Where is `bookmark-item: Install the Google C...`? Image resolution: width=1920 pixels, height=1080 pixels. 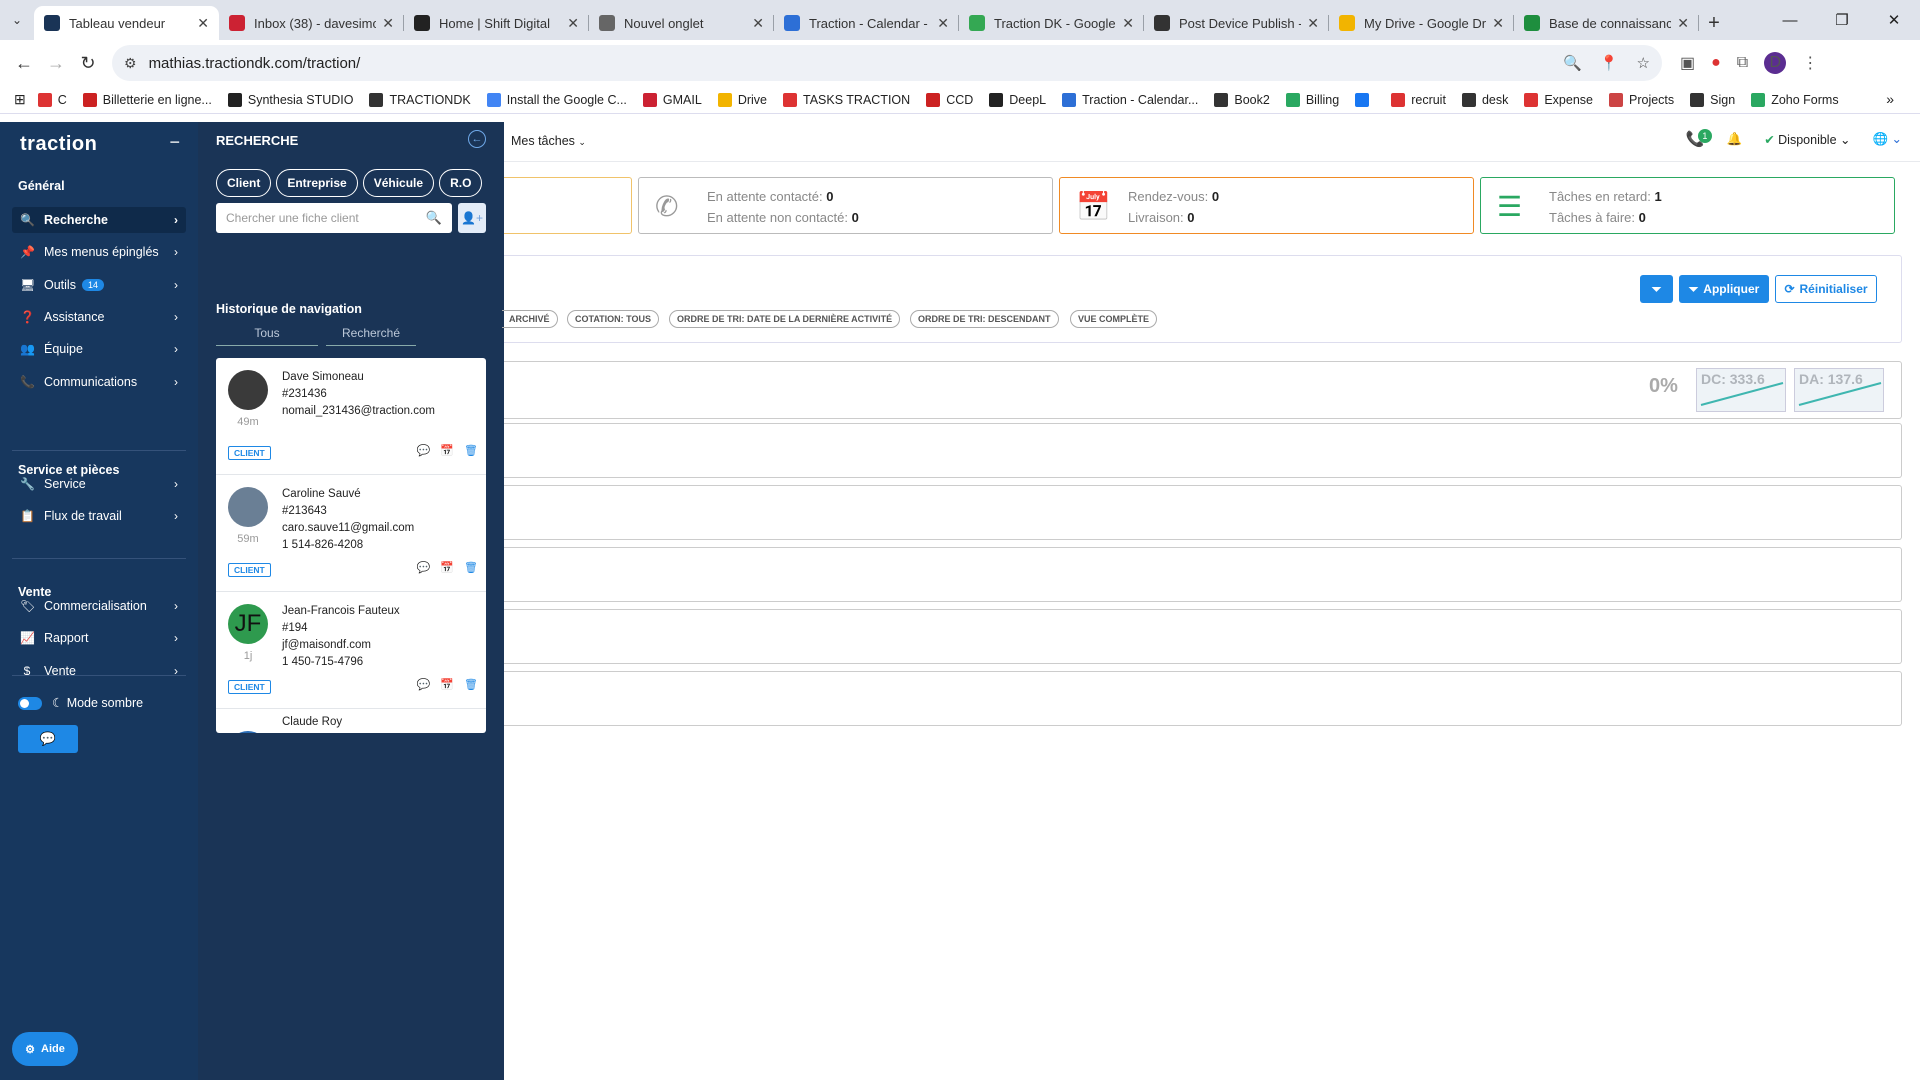 bookmark-item: Install the Google C... is located at coordinates (556, 99).